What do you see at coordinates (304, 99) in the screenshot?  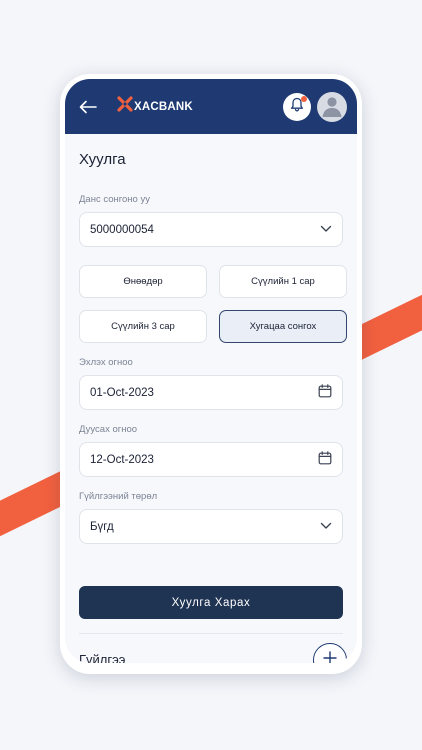 I see `notification-dot` at bounding box center [304, 99].